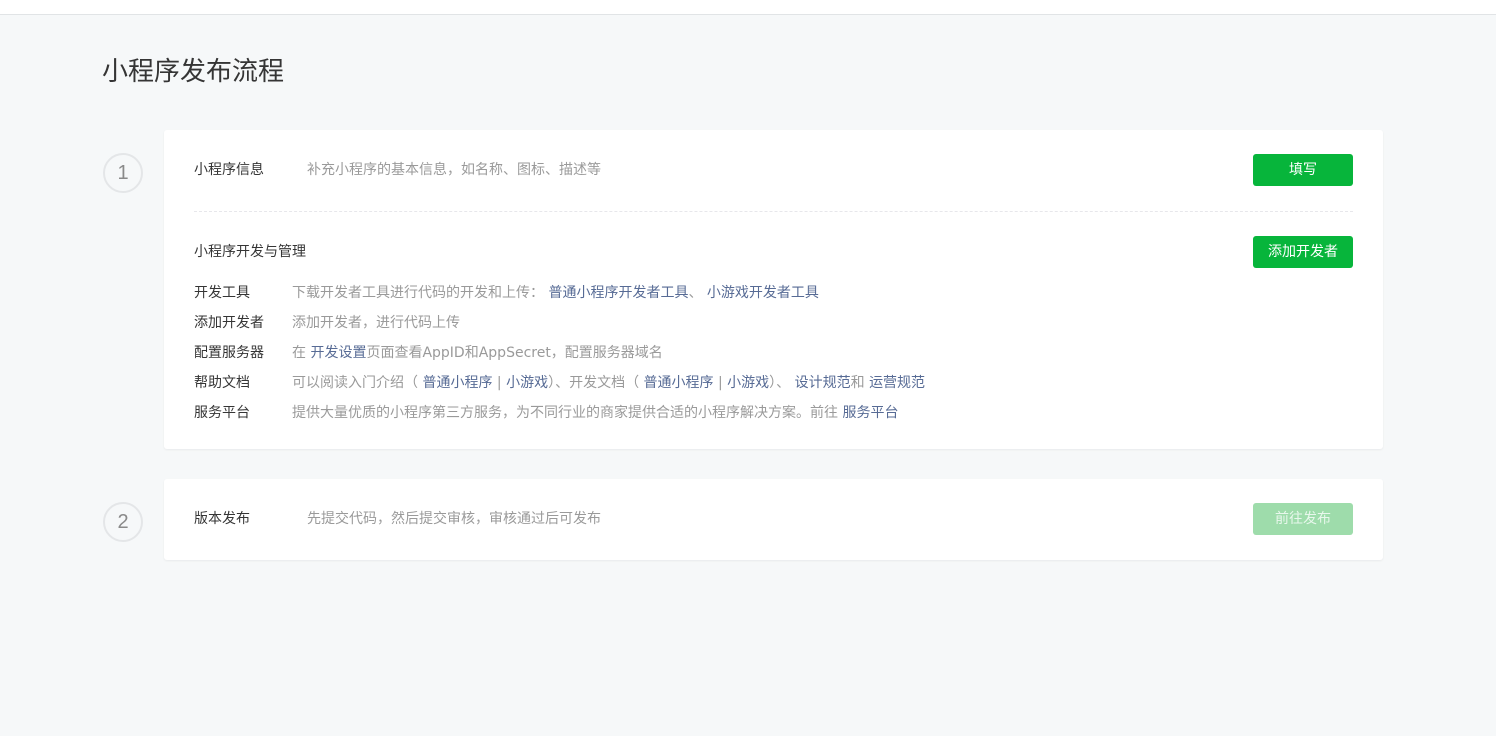 The image size is (1496, 736). What do you see at coordinates (857, 383) in the screenshot?
I see `docs-and-text: 和` at bounding box center [857, 383].